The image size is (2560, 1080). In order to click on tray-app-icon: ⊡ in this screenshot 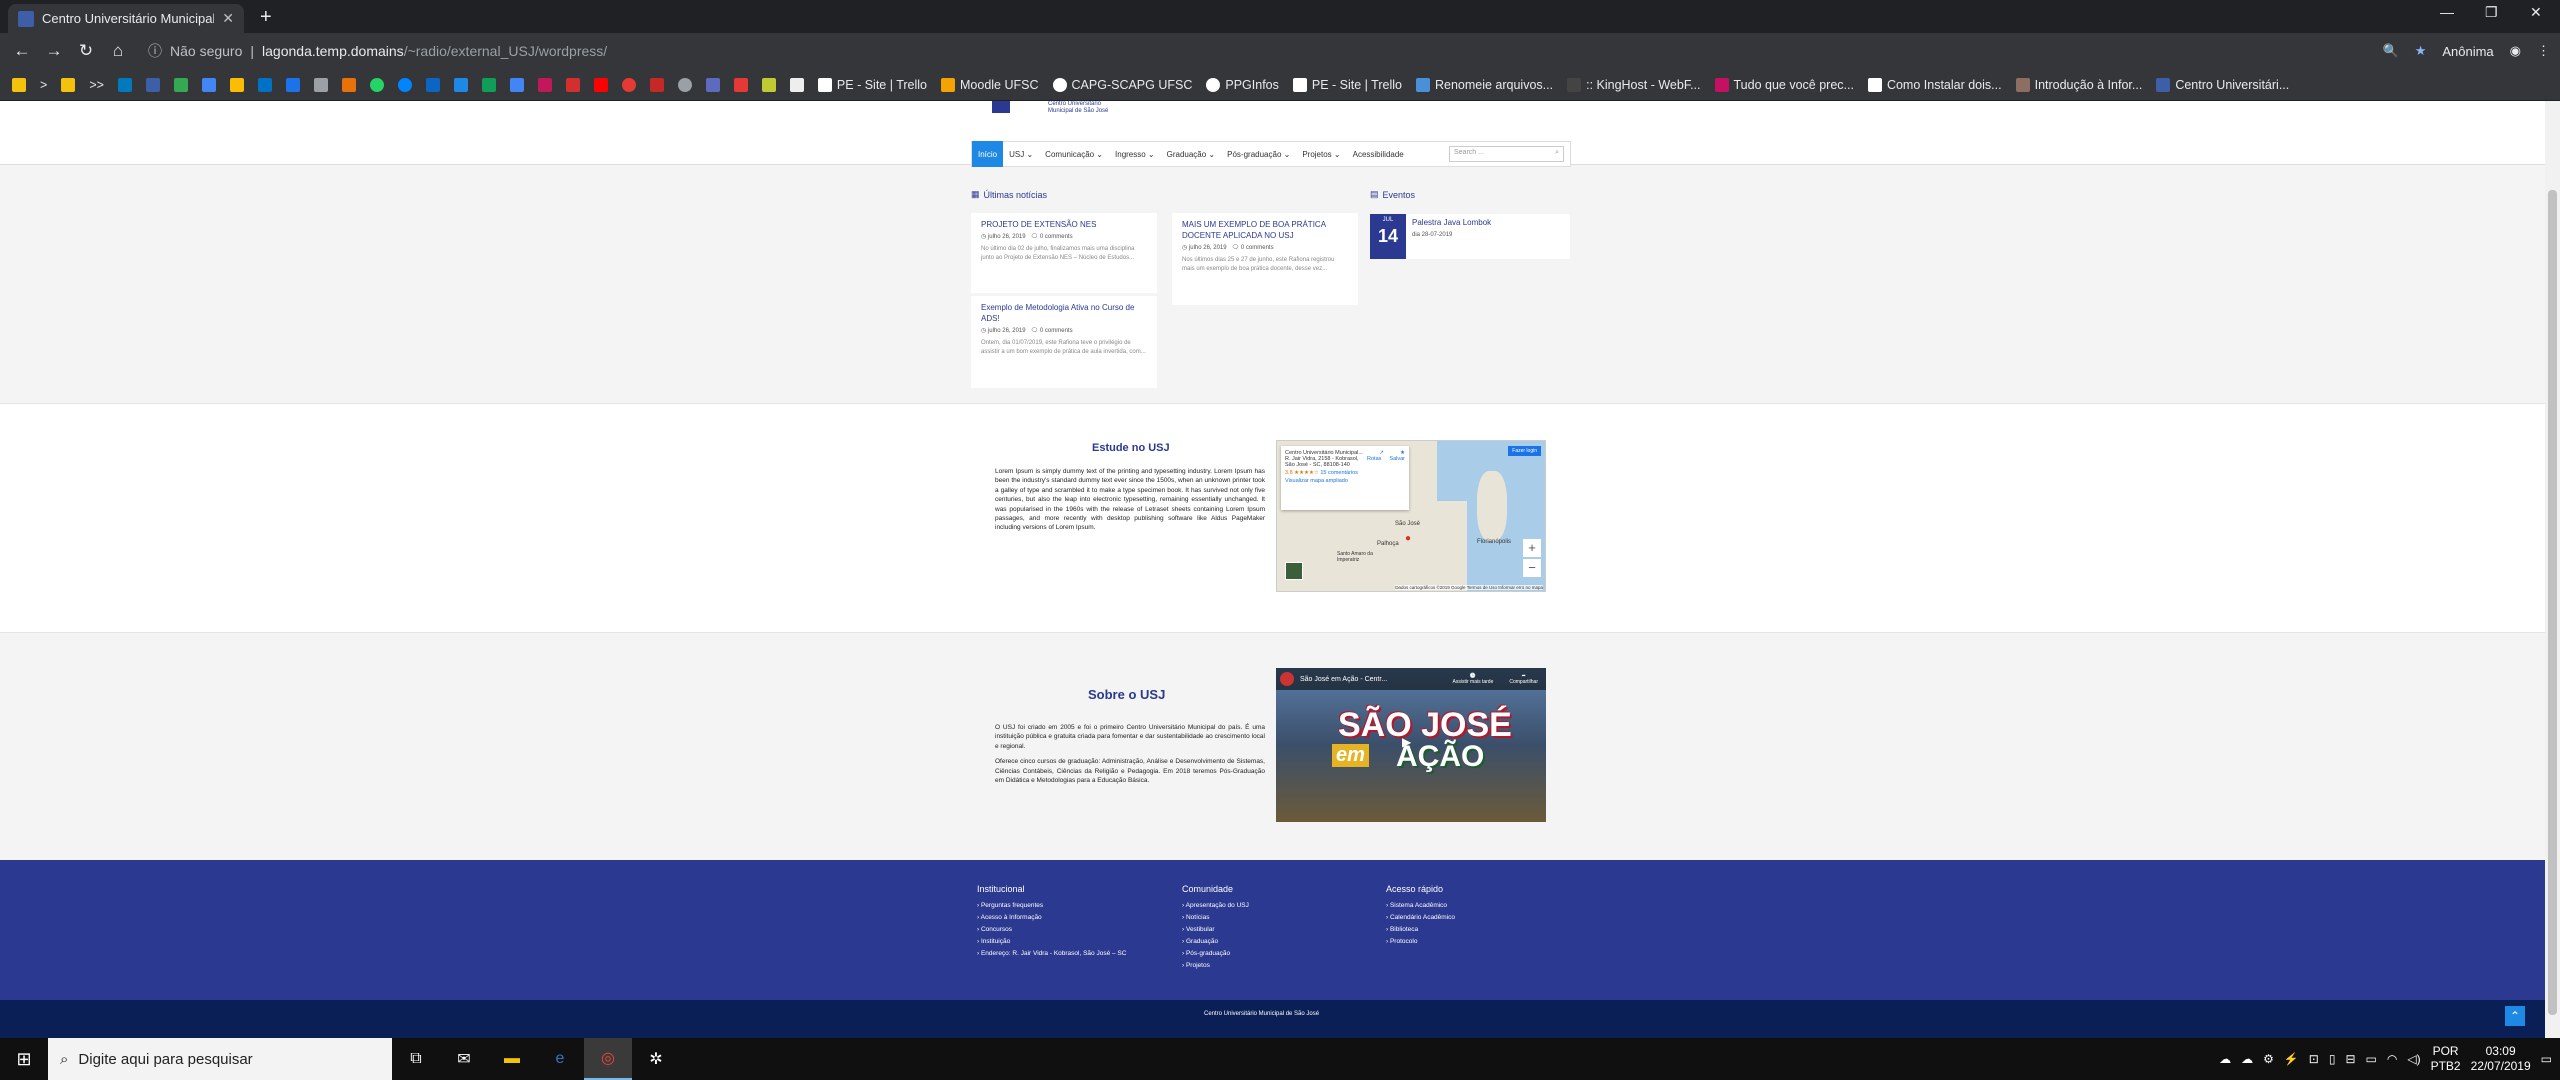, I will do `click(2314, 1059)`.